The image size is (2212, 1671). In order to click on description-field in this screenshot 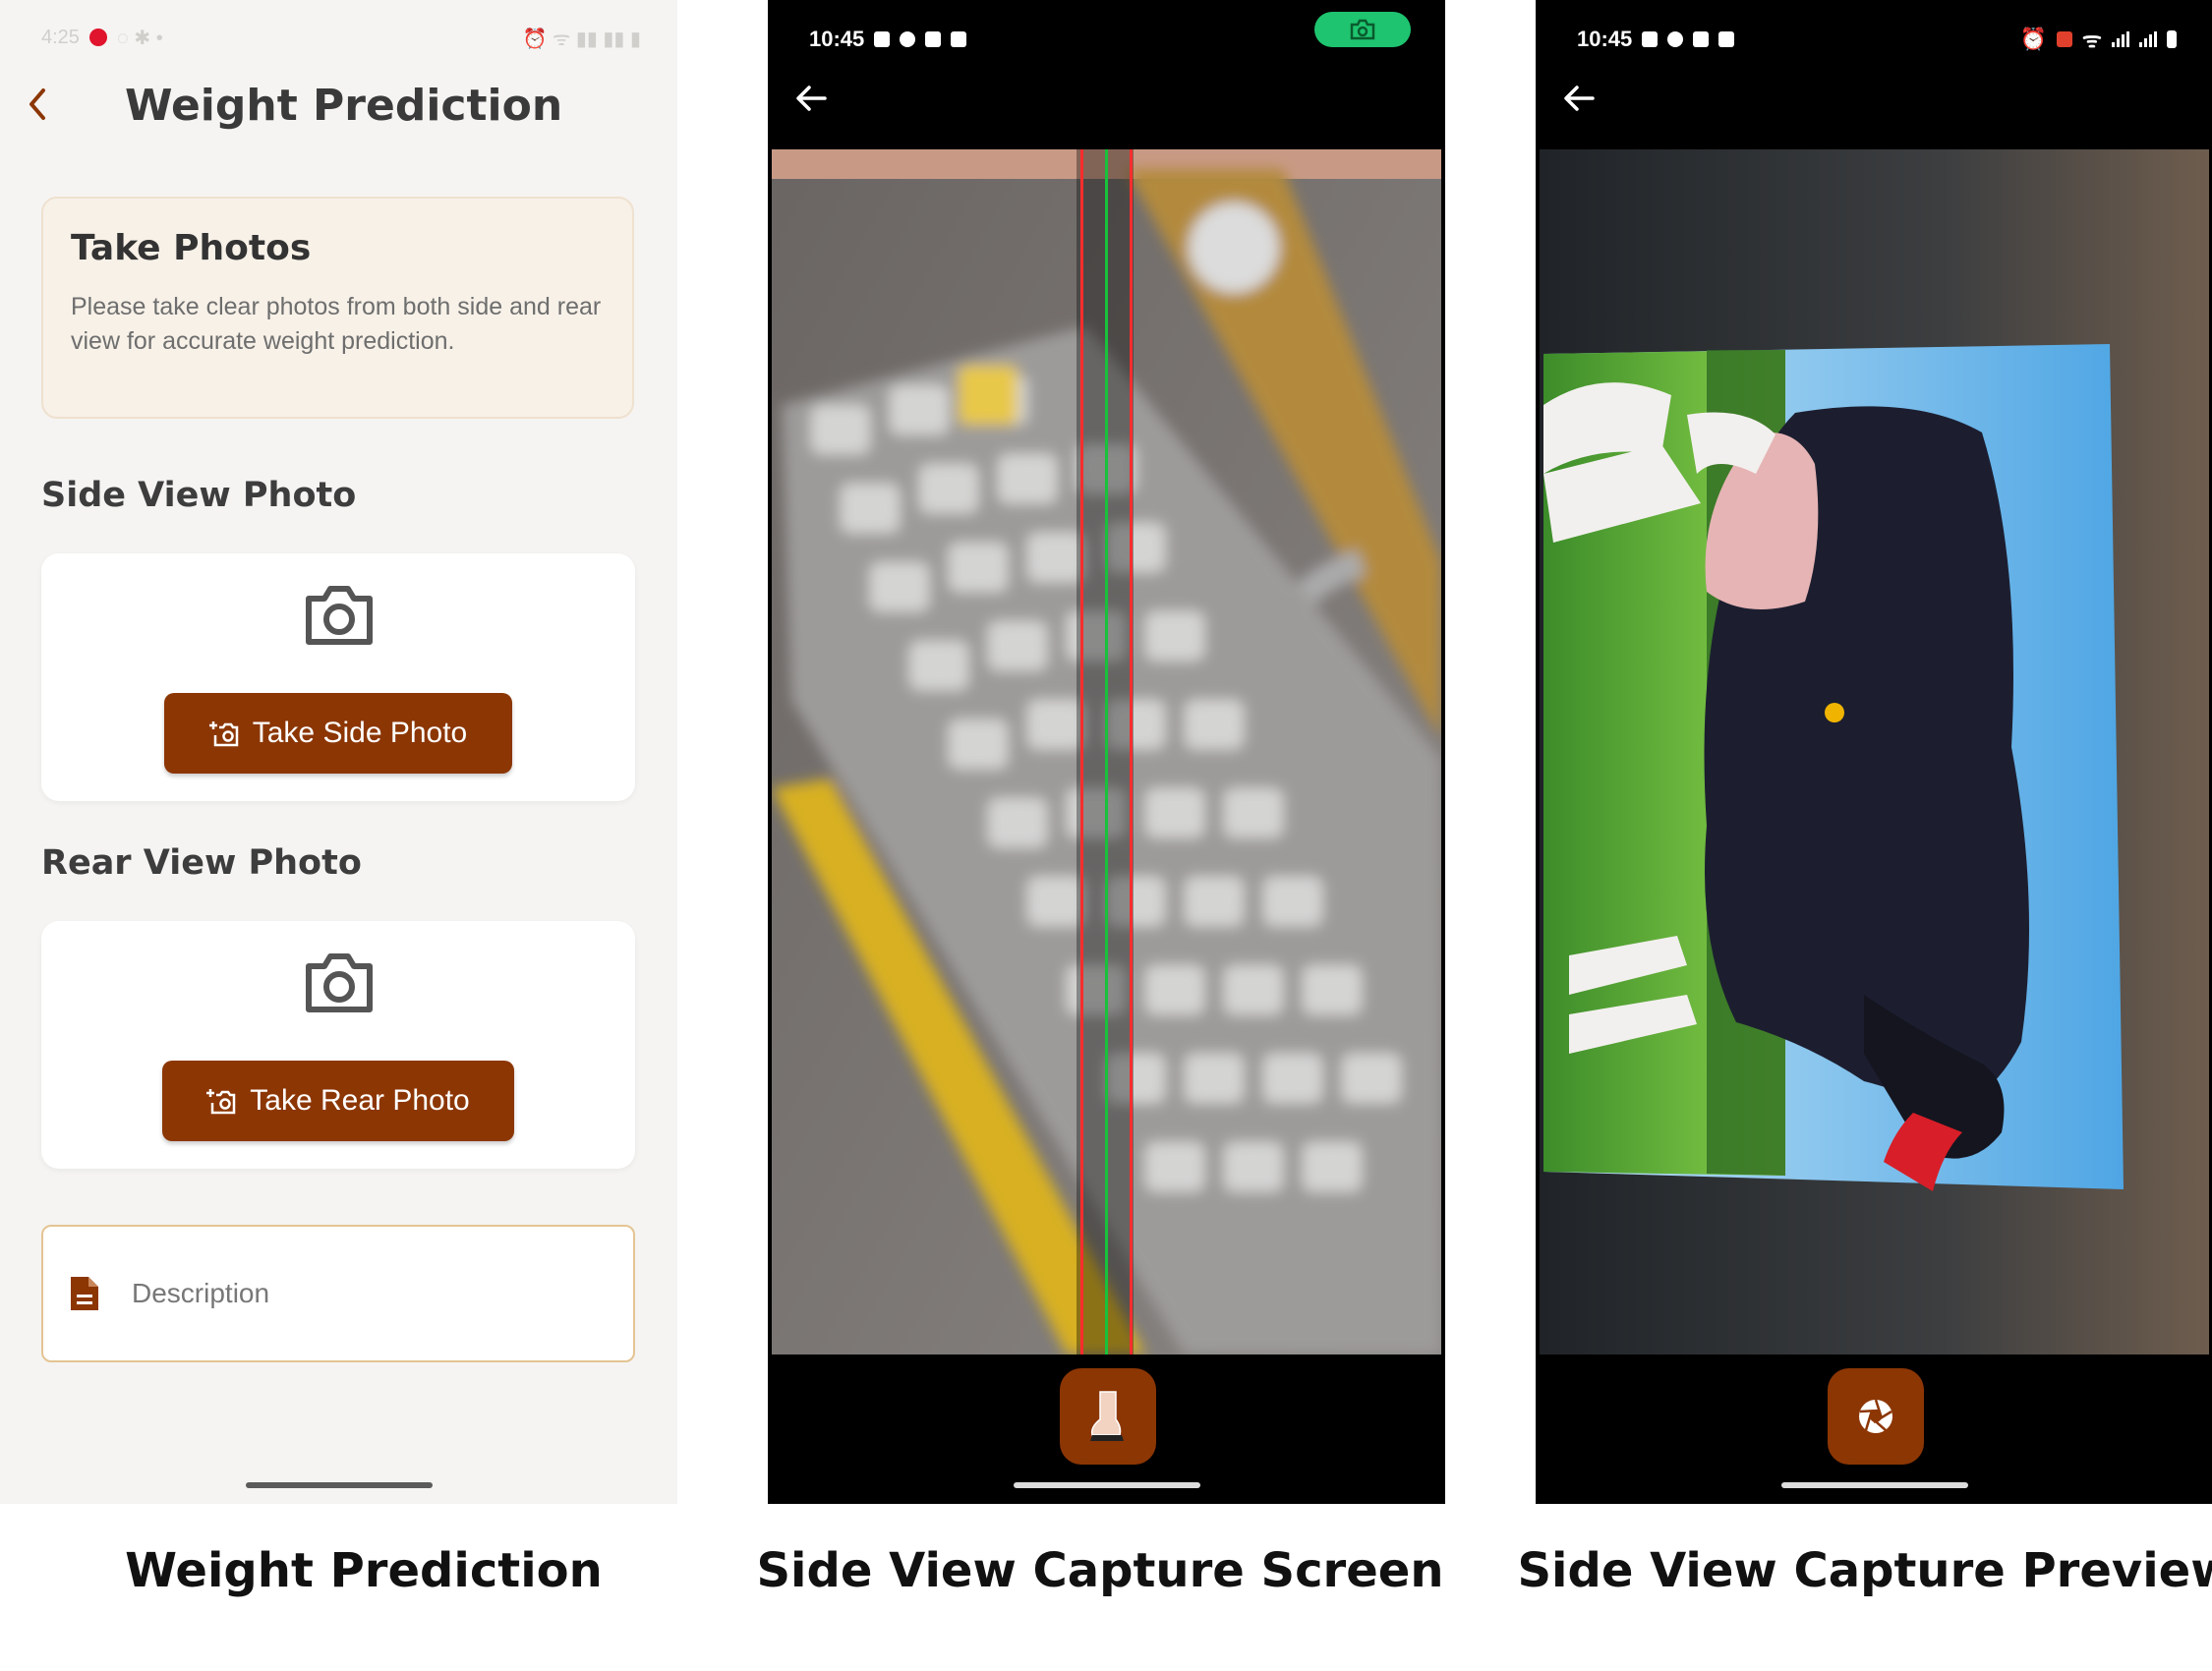, I will do `click(338, 1293)`.